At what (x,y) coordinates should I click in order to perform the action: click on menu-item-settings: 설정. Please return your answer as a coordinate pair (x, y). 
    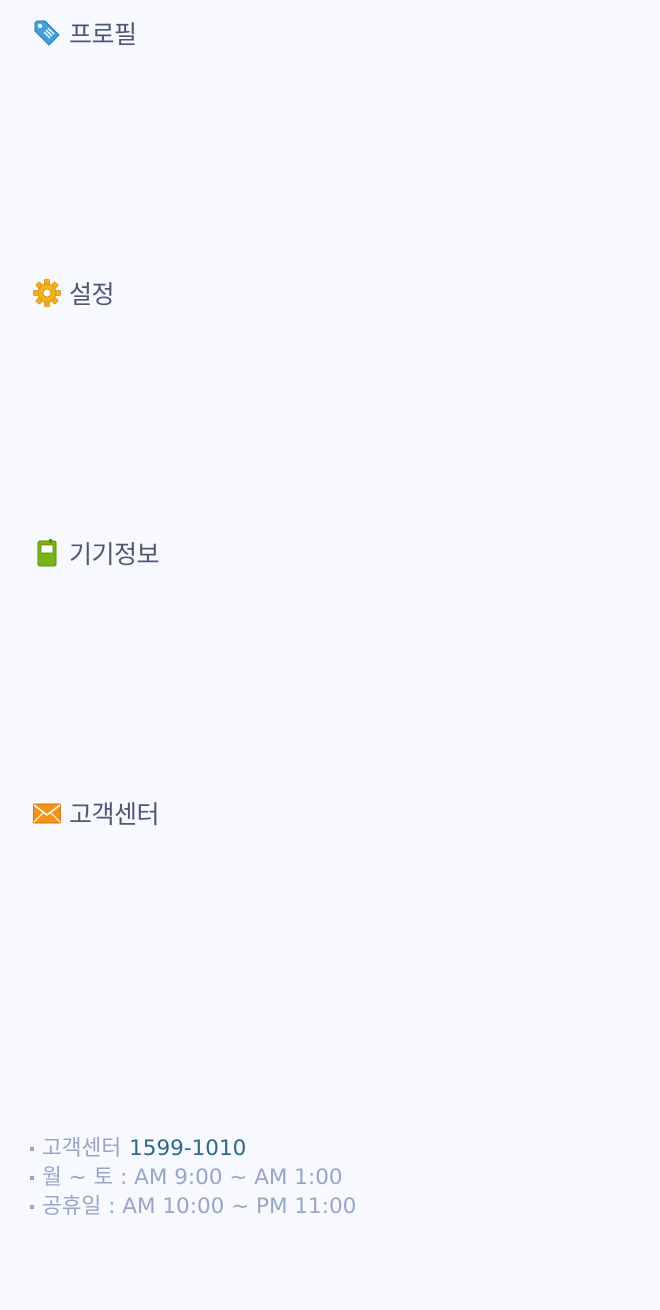
    Looking at the image, I should click on (73, 293).